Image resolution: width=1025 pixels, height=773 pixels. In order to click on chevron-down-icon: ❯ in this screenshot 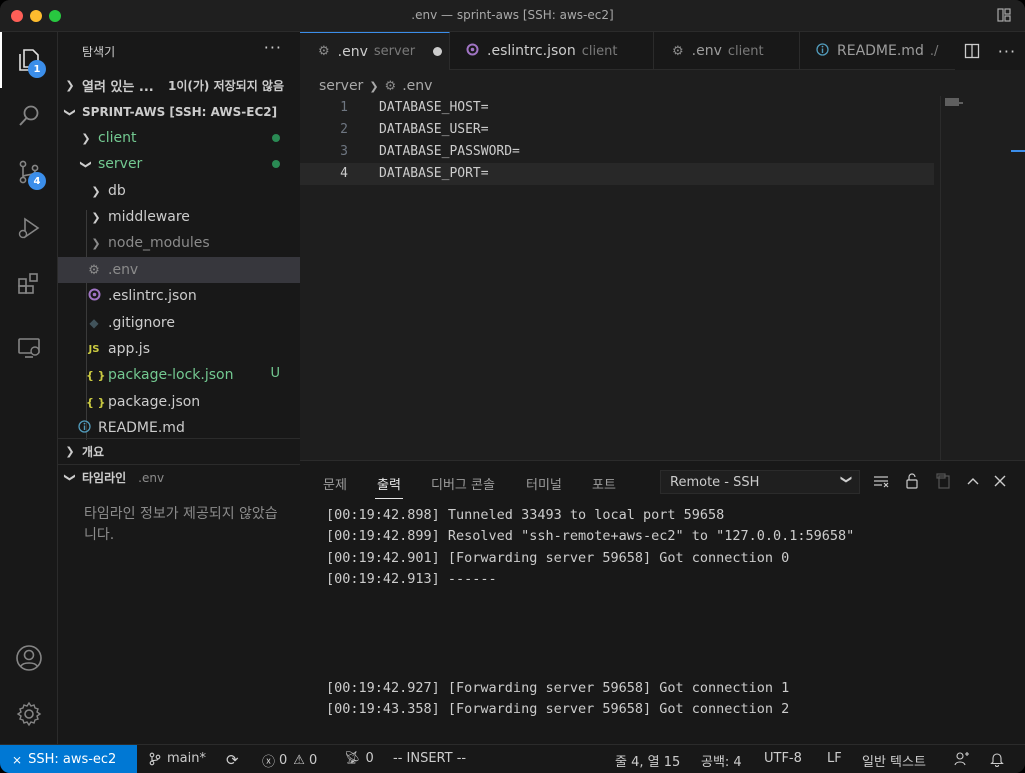, I will do `click(70, 477)`.